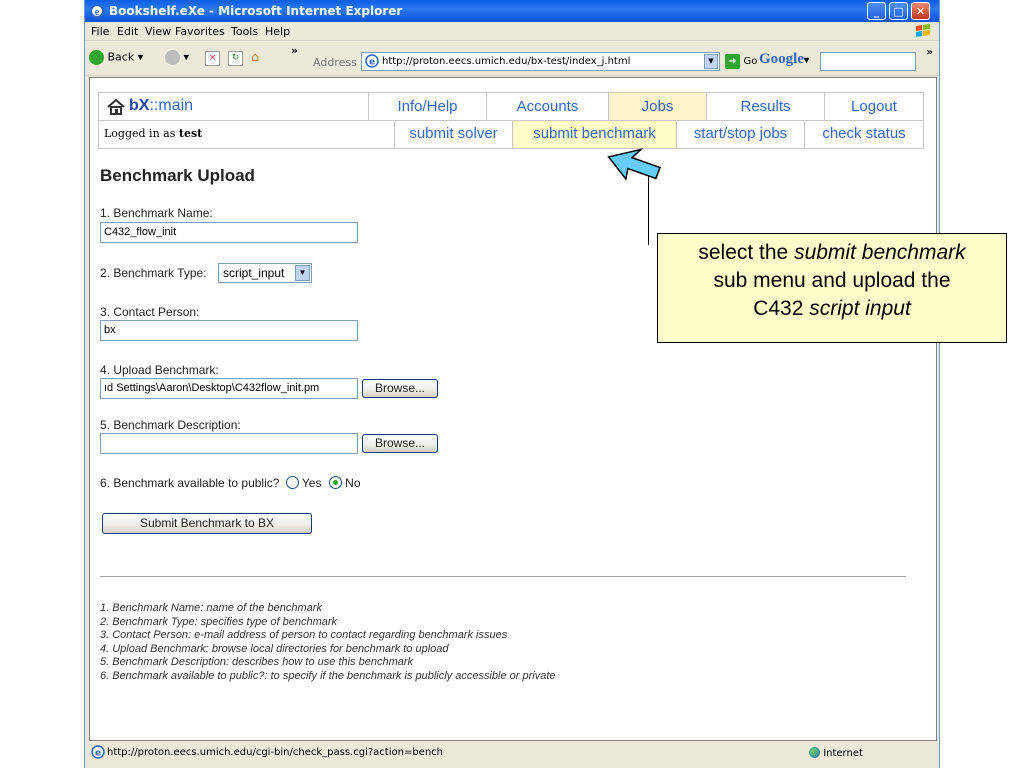 The image size is (1024, 768). What do you see at coordinates (229, 232) in the screenshot?
I see `benchmark-name-input: C432_flow_init` at bounding box center [229, 232].